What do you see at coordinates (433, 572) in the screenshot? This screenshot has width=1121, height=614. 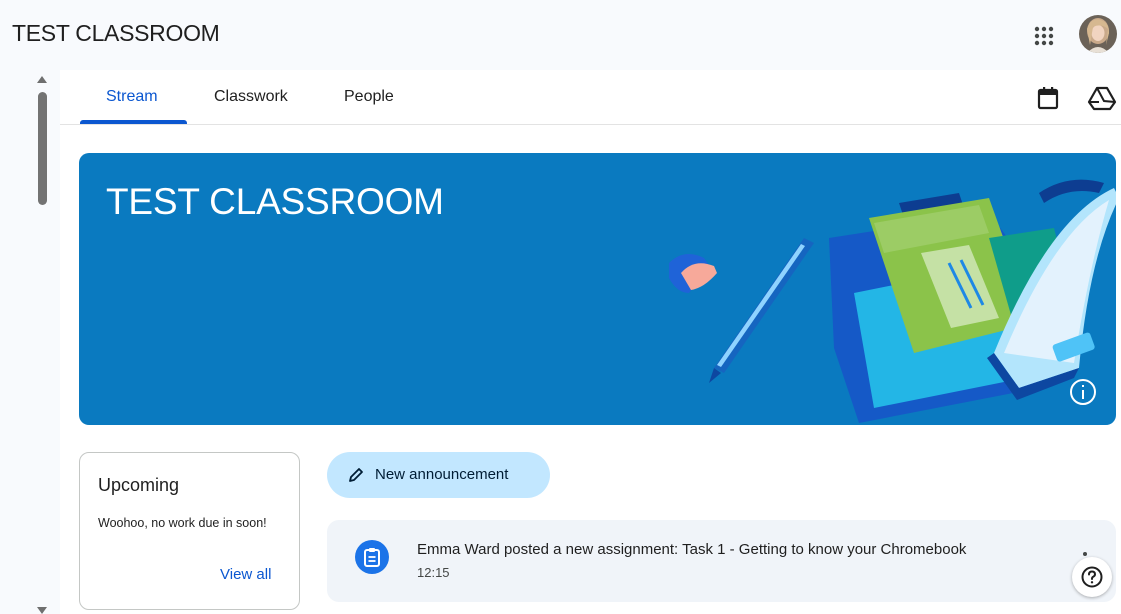 I see `post-time: 12:15` at bounding box center [433, 572].